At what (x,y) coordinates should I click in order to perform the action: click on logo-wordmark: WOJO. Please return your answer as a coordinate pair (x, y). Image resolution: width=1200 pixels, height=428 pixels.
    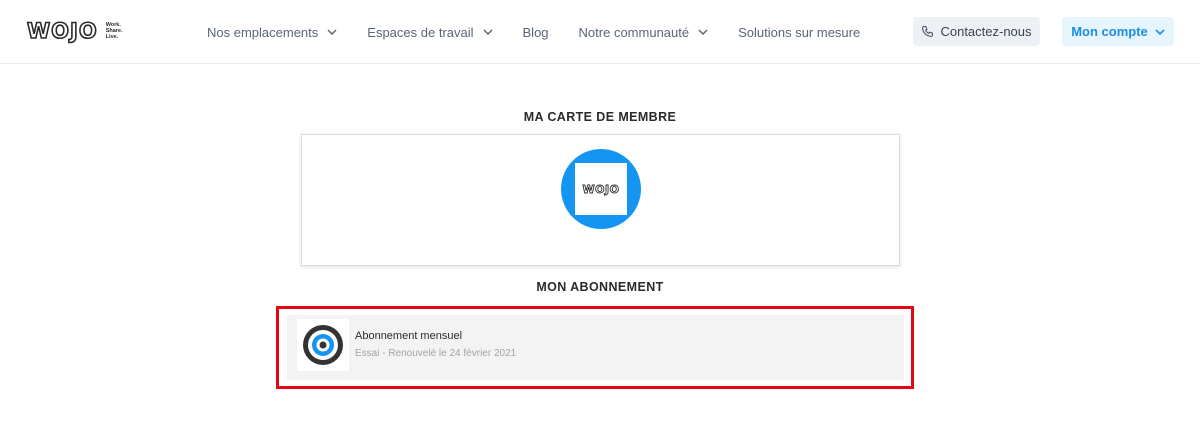
    Looking at the image, I should click on (62, 31).